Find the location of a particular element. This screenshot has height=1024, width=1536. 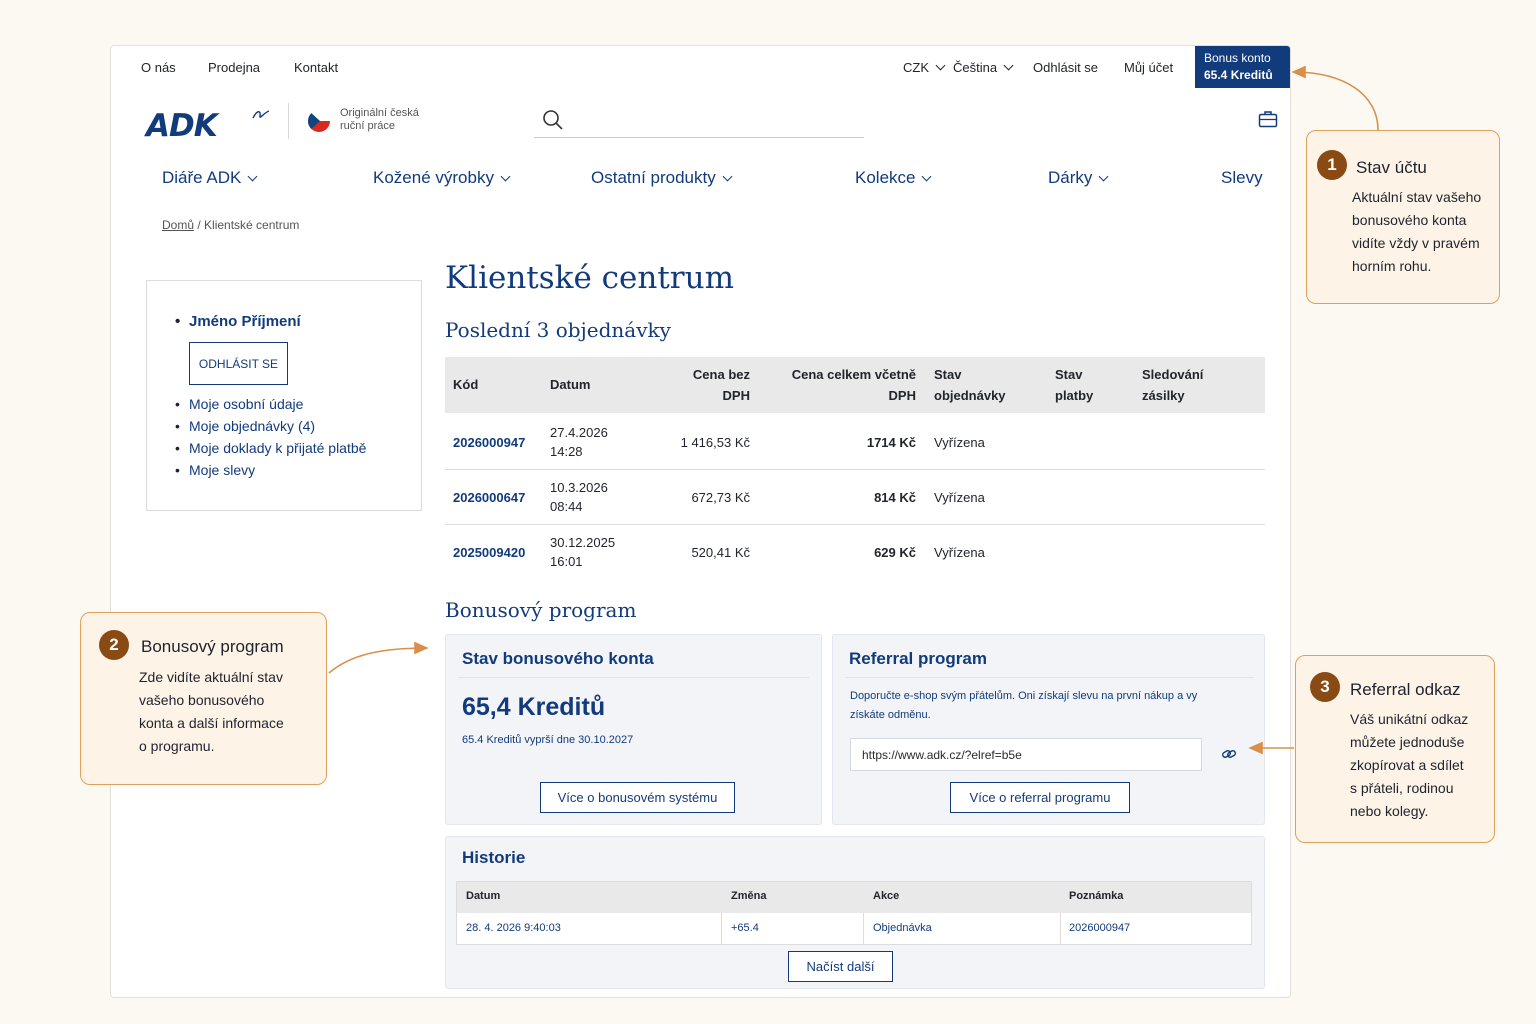

callout-text-line: zkopírovat a sdílet is located at coordinates (1407, 765).